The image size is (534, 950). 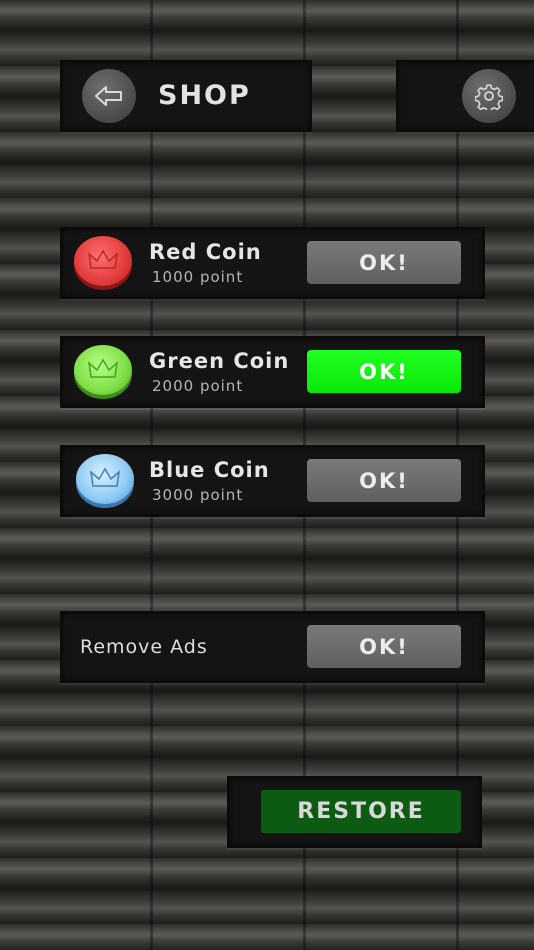 What do you see at coordinates (144, 647) in the screenshot?
I see `remove-ads-label: Remove Ads` at bounding box center [144, 647].